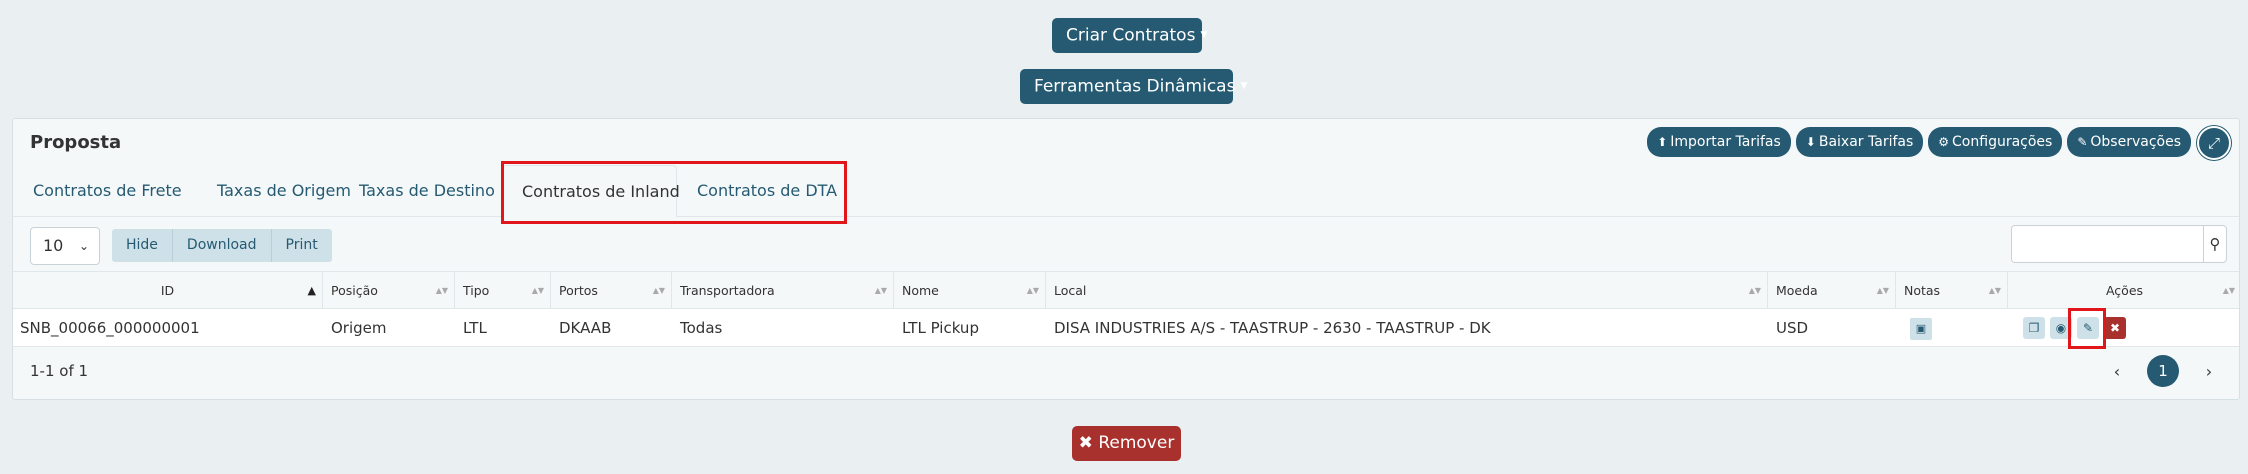  What do you see at coordinates (142, 245) in the screenshot?
I see `hide-button: Hide` at bounding box center [142, 245].